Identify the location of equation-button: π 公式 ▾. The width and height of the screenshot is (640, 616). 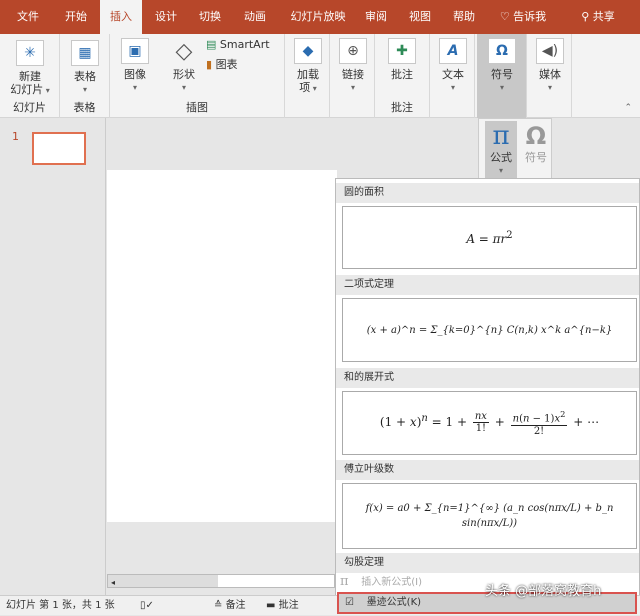
(501, 150).